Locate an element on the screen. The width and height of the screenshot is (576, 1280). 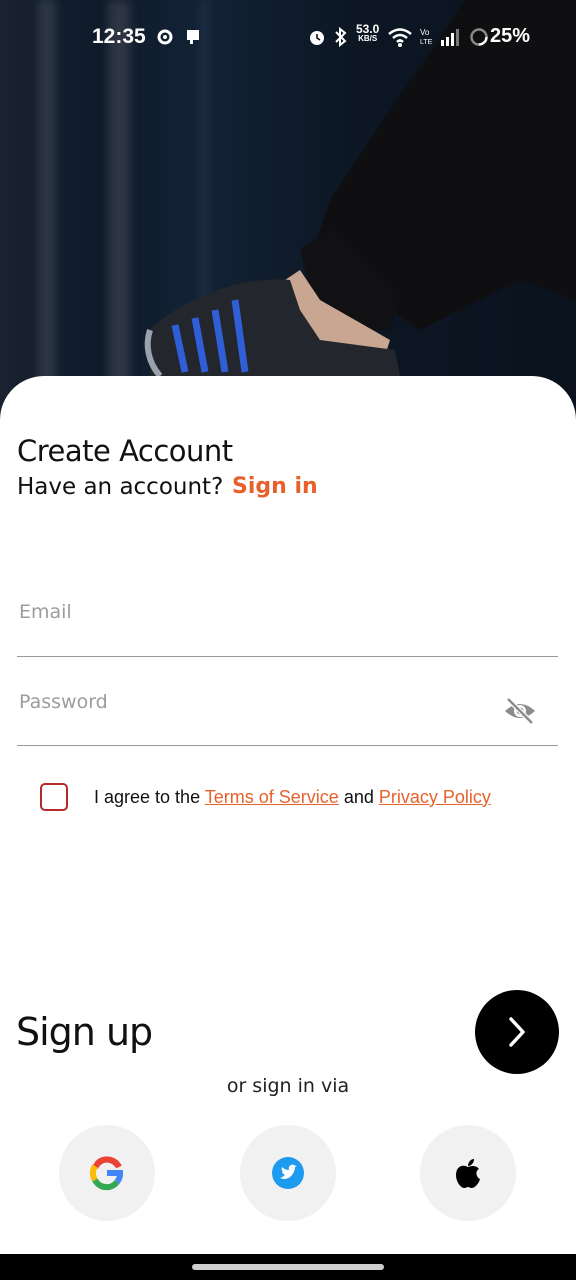
chevron-right-icon is located at coordinates (517, 1032).